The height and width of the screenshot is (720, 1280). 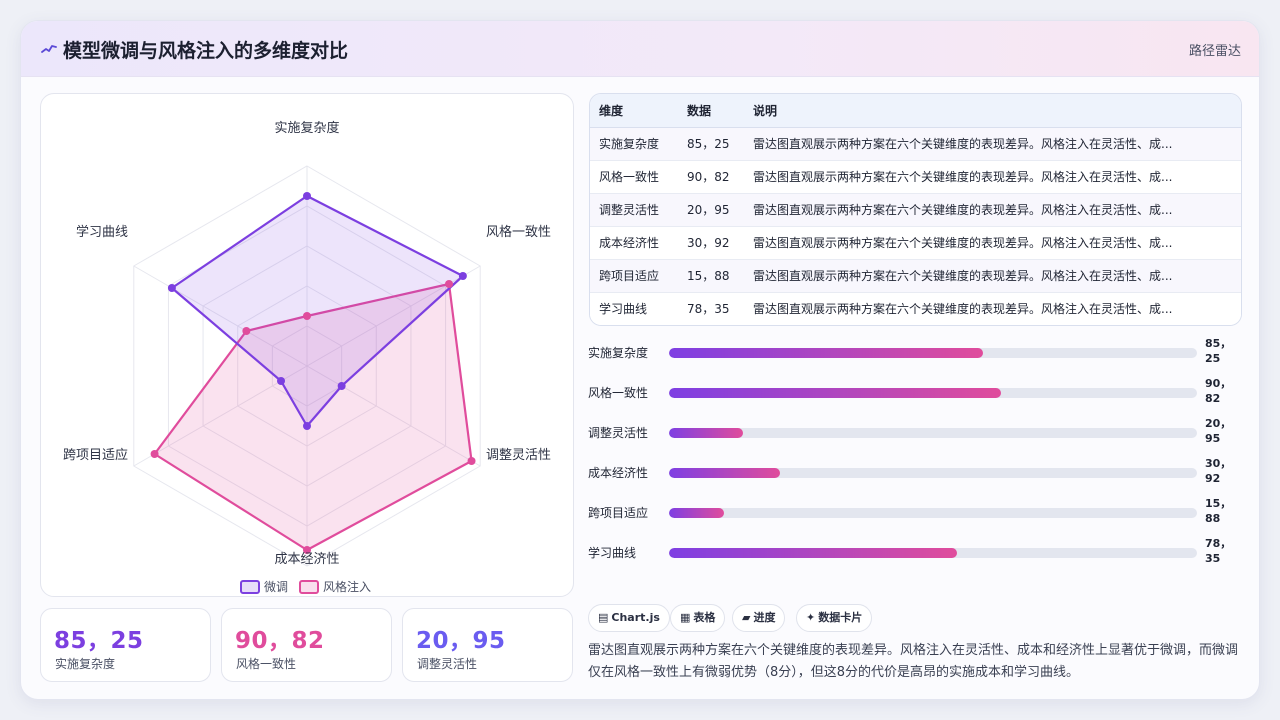 What do you see at coordinates (206, 51) in the screenshot?
I see `page-title: 模型微调与风格注入的多维度对比` at bounding box center [206, 51].